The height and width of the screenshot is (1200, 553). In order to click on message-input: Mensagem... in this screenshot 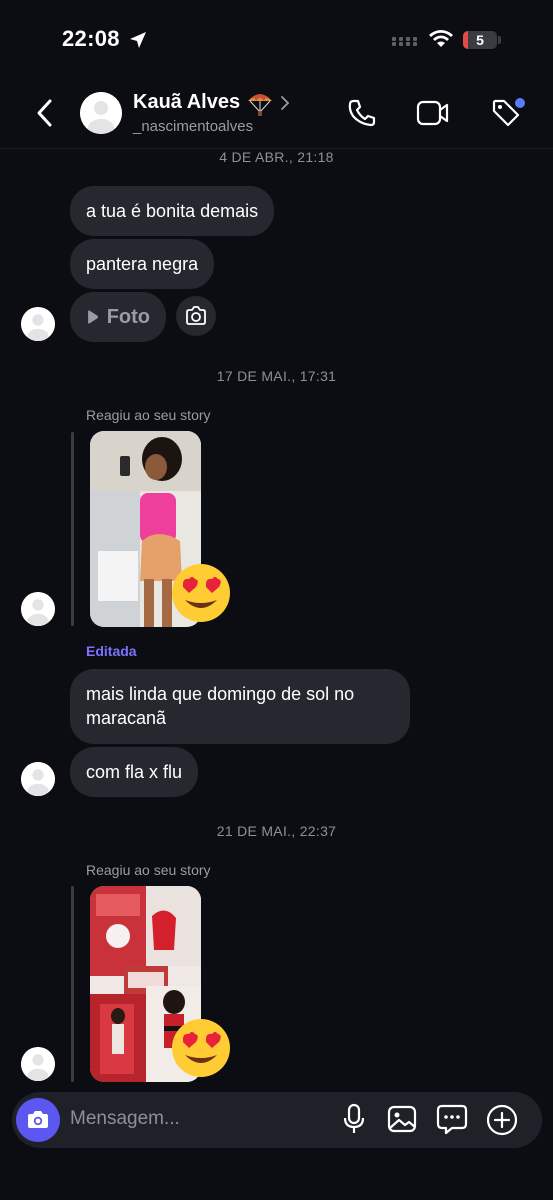, I will do `click(125, 1119)`.